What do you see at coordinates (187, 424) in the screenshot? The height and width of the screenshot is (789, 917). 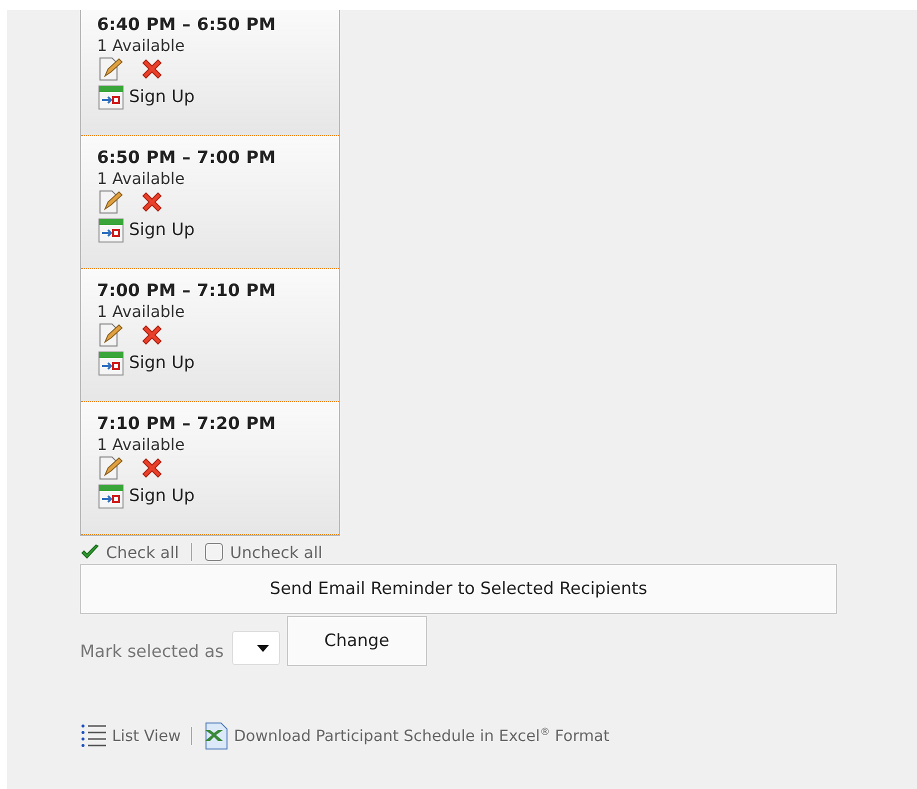 I see `slot-time: 7:10 PM – 7:20 PM` at bounding box center [187, 424].